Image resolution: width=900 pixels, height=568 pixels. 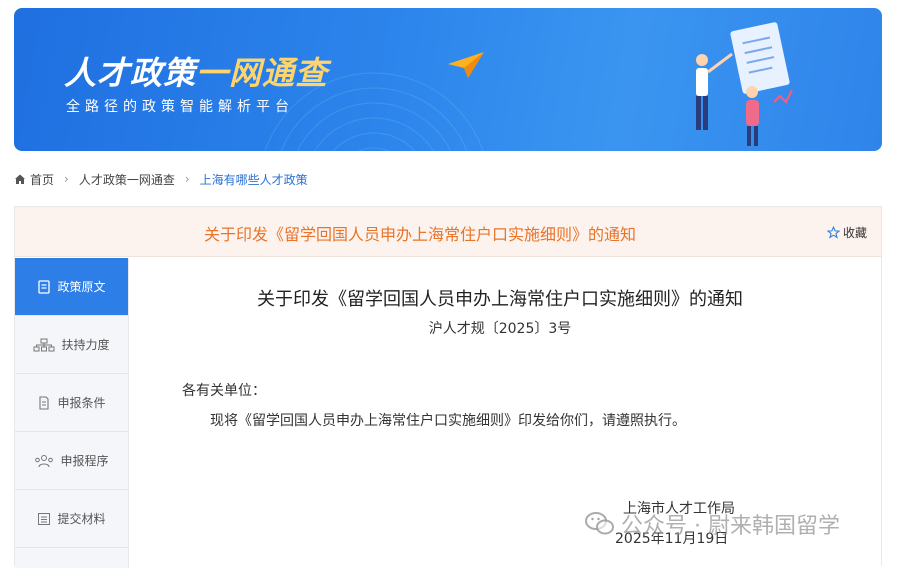 What do you see at coordinates (833, 232) in the screenshot?
I see `star-icon` at bounding box center [833, 232].